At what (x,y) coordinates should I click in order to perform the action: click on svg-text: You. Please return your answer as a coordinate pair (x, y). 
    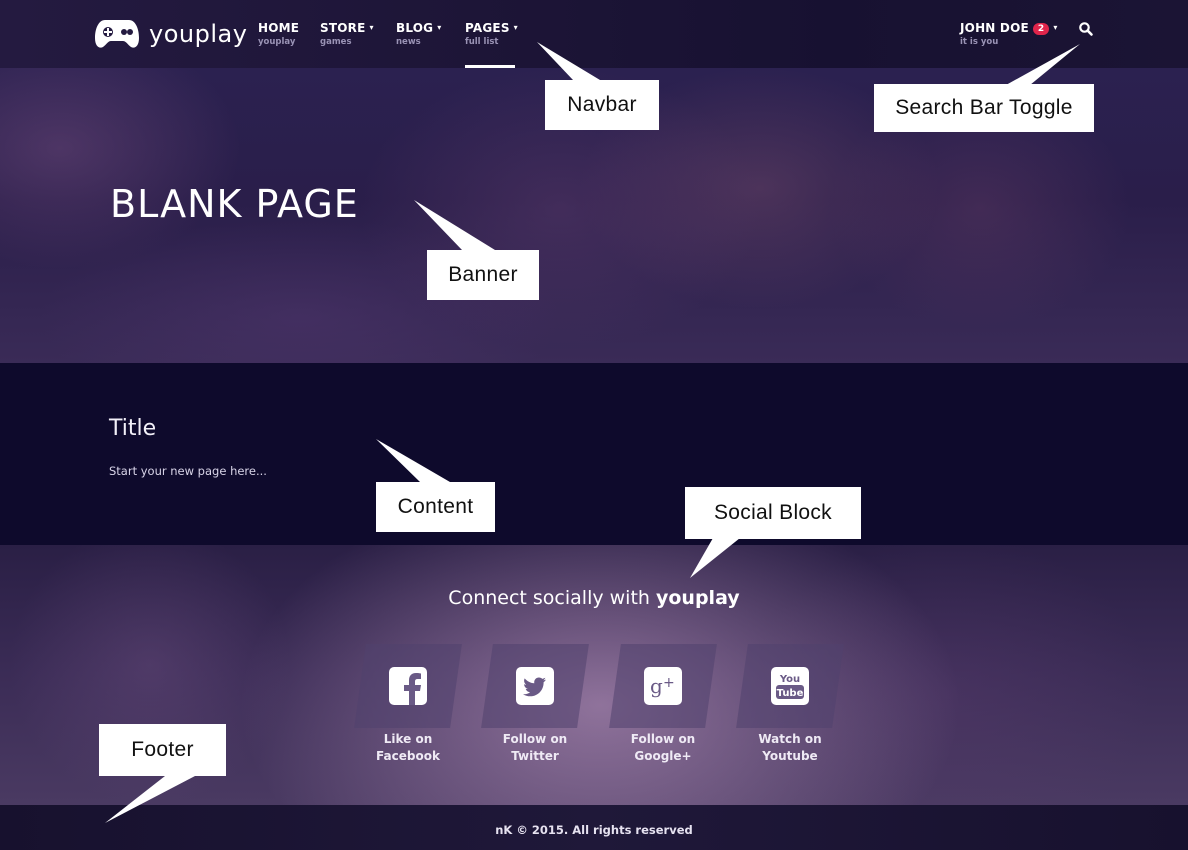
    Looking at the image, I should click on (789, 679).